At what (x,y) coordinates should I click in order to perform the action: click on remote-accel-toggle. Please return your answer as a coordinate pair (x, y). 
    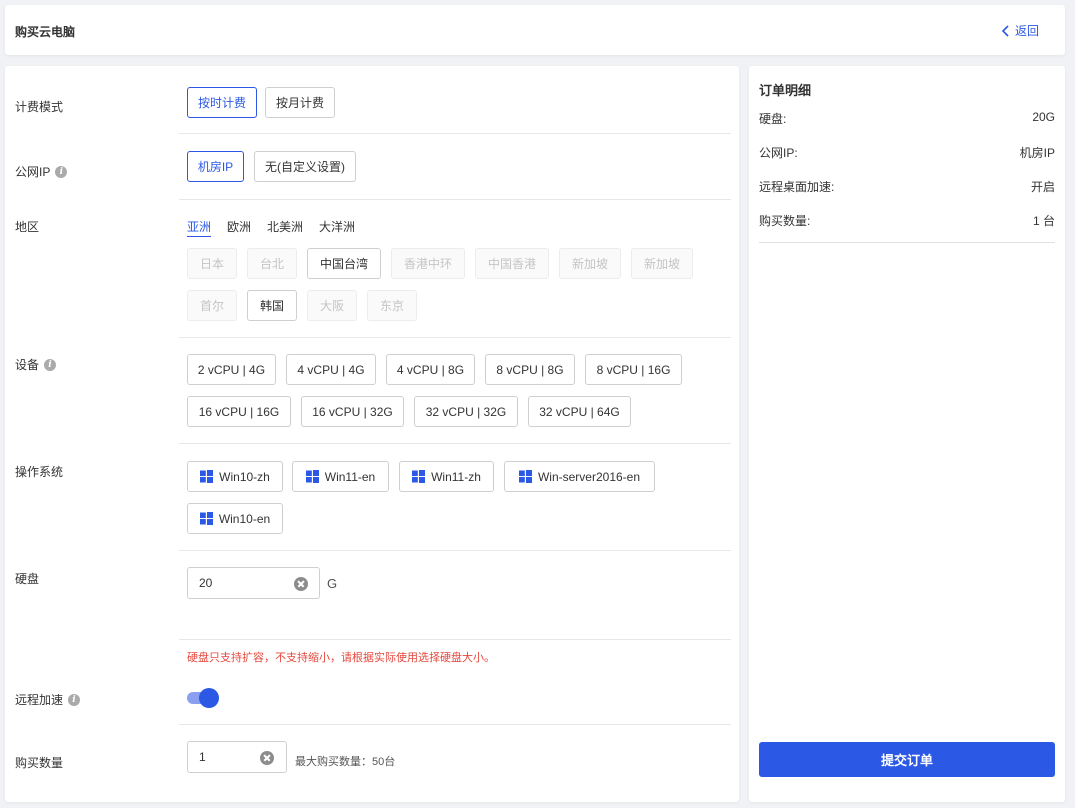
    Looking at the image, I should click on (203, 698).